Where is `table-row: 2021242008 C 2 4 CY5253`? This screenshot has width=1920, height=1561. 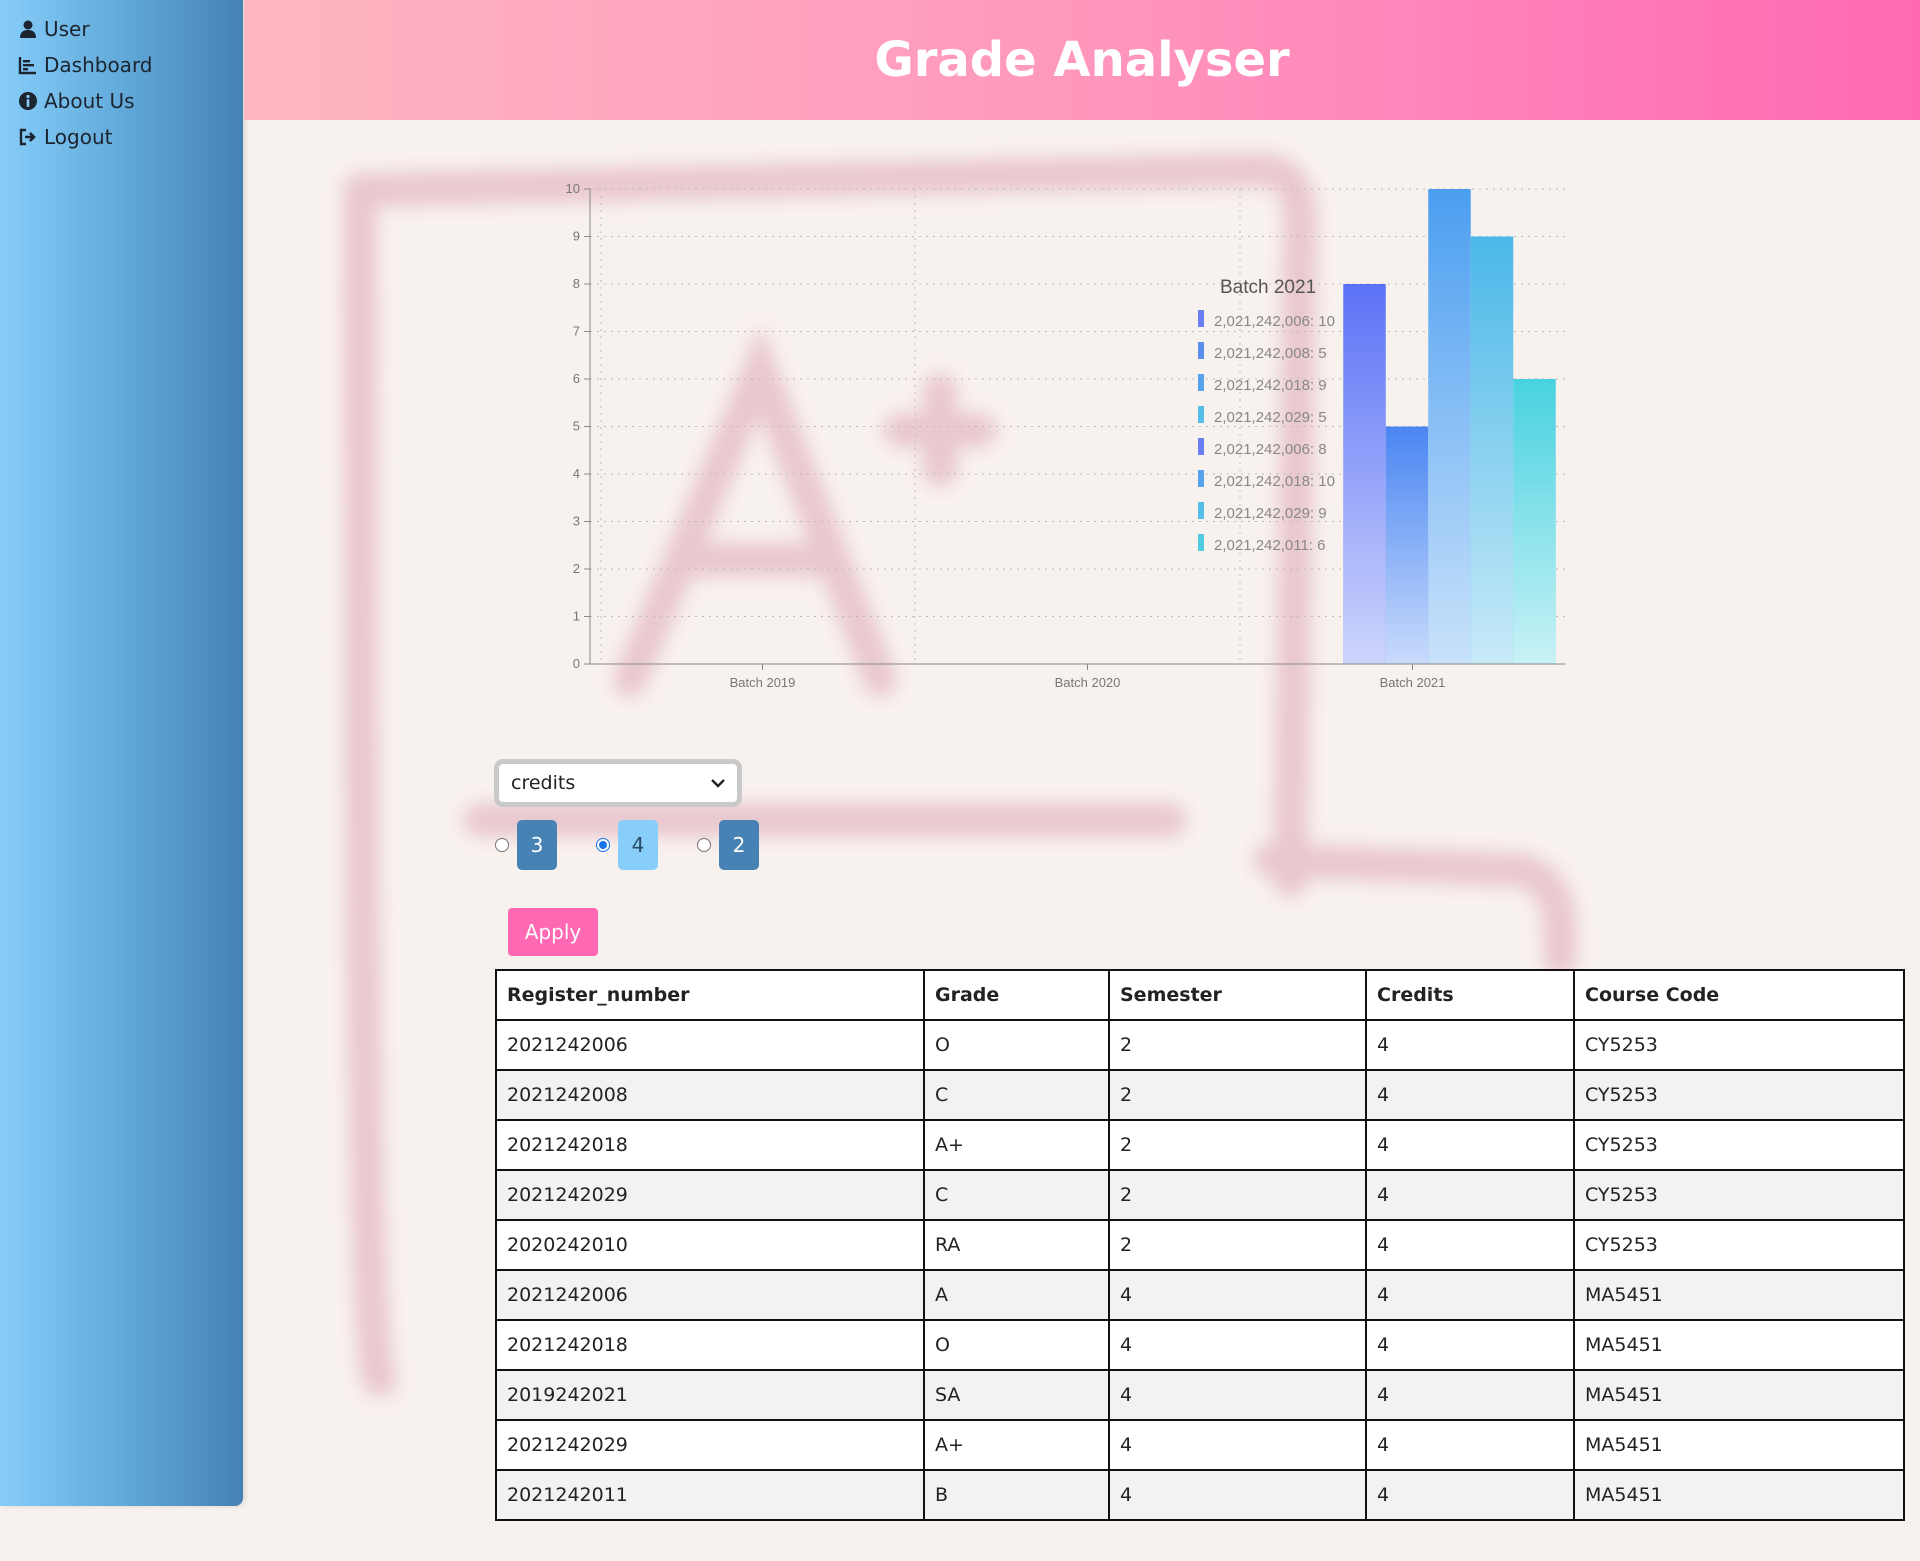
table-row: 2021242008 C 2 4 CY5253 is located at coordinates (1200, 1095).